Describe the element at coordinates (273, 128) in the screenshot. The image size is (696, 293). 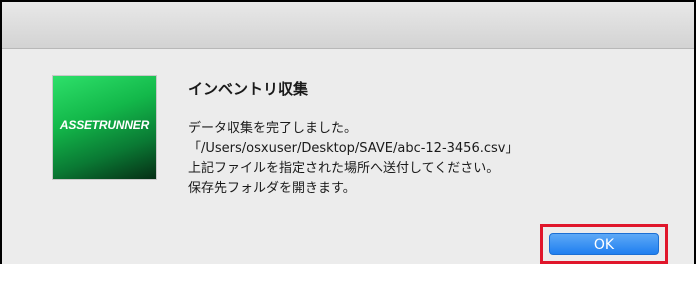
I see `message-line-1: データ収集を完了しました。` at that location.